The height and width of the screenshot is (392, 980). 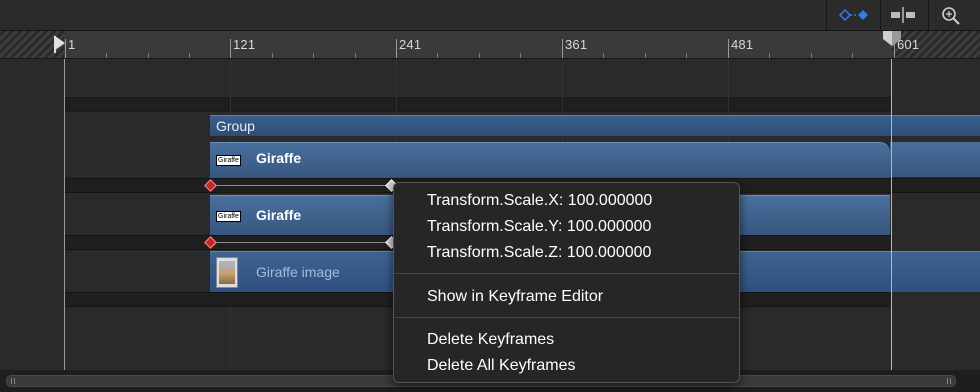 I want to click on ruler-tick-label: 241, so click(x=410, y=44).